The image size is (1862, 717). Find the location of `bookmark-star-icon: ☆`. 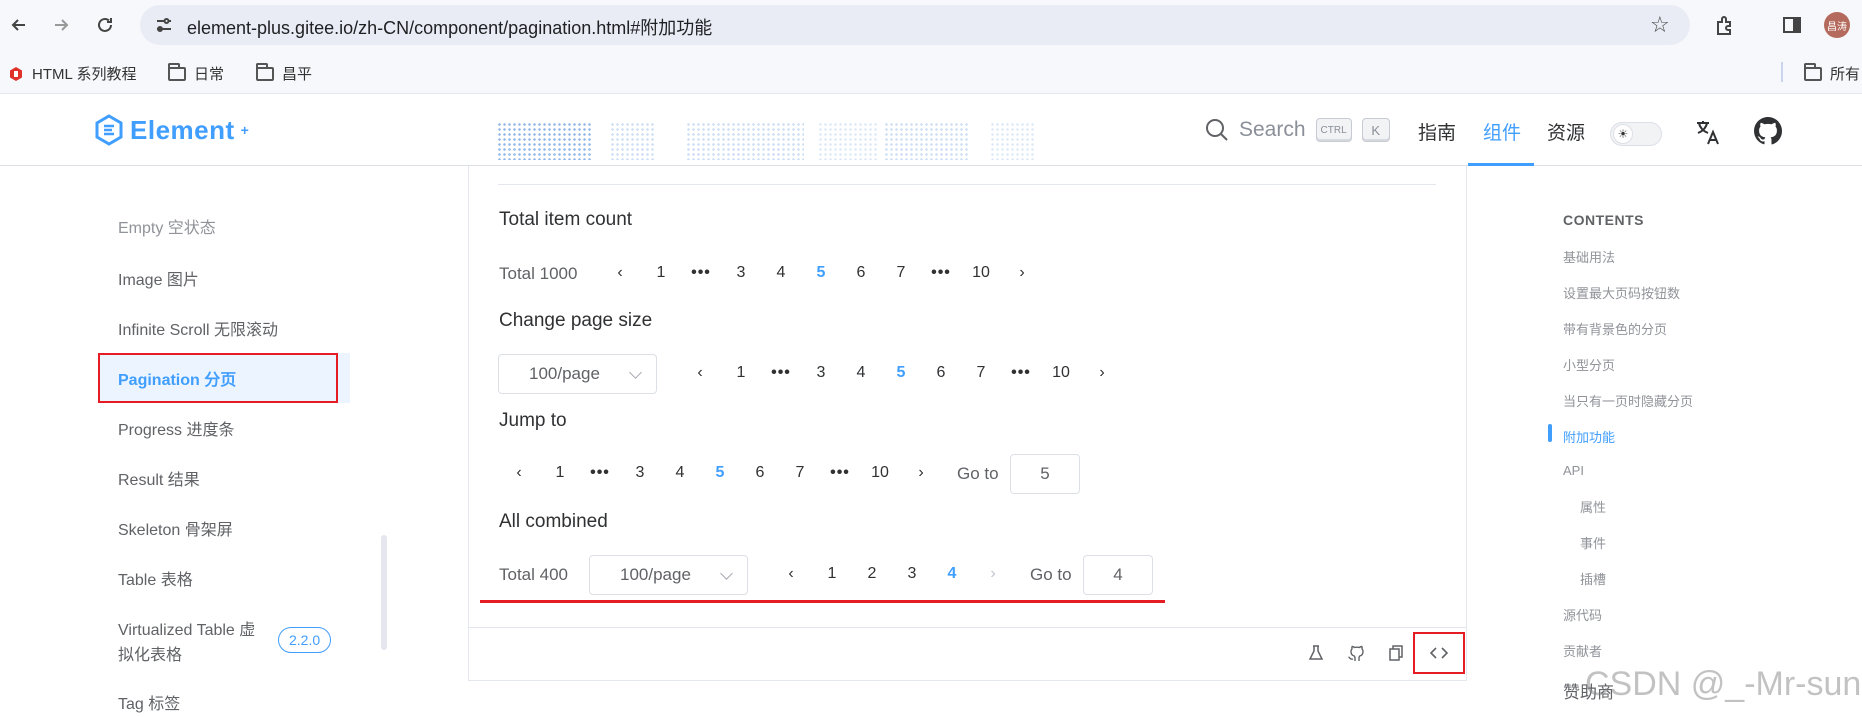

bookmark-star-icon: ☆ is located at coordinates (1660, 25).